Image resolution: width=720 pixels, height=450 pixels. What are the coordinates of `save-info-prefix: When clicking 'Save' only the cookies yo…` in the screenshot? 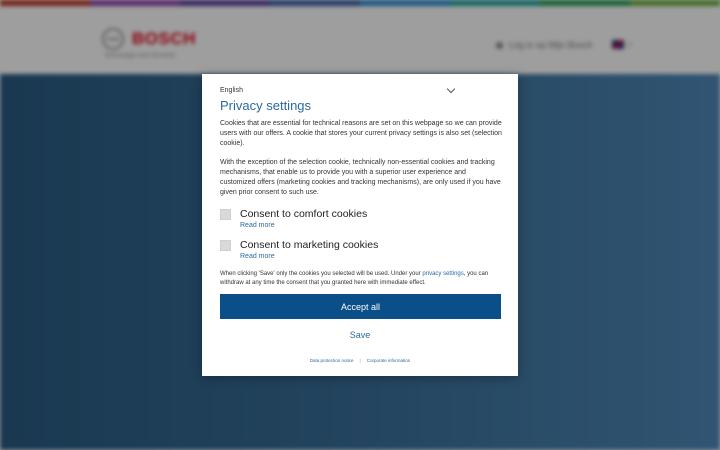 It's located at (321, 274).